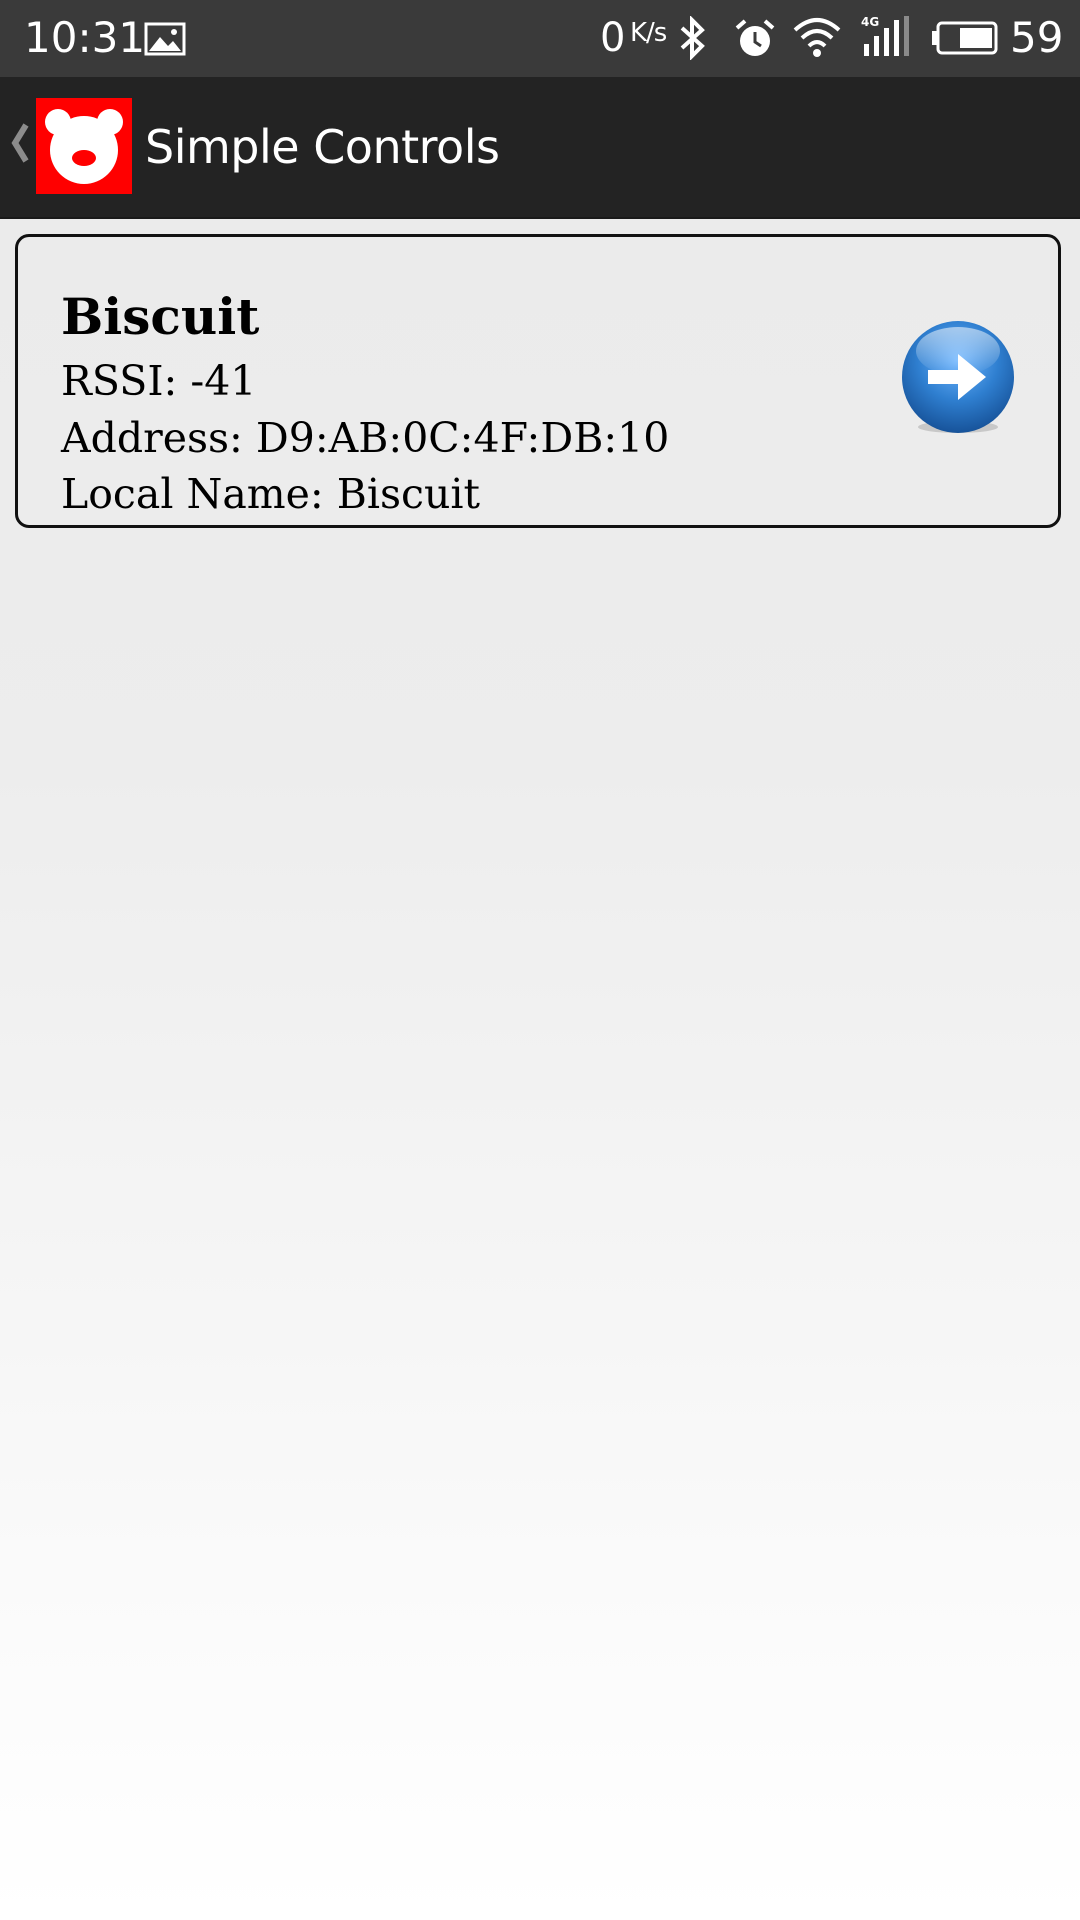 This screenshot has height=1920, width=1080. I want to click on device-rssi: RSSI: -41, so click(159, 381).